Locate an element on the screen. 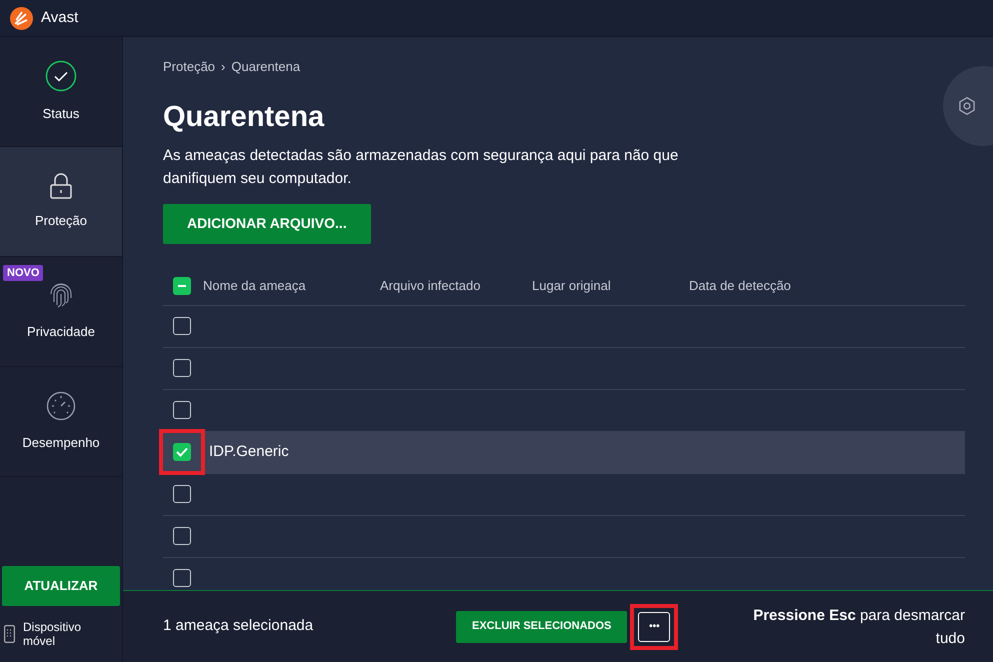 This screenshot has height=662, width=993. breadcrumb-current: Quarentena is located at coordinates (265, 67).